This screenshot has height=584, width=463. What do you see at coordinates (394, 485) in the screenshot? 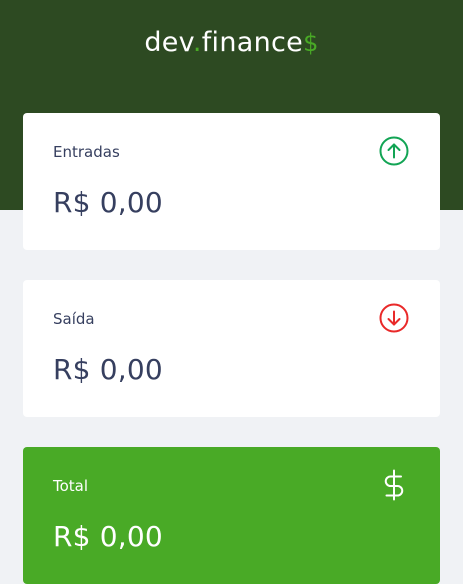
I see `dollar-sign-icon` at bounding box center [394, 485].